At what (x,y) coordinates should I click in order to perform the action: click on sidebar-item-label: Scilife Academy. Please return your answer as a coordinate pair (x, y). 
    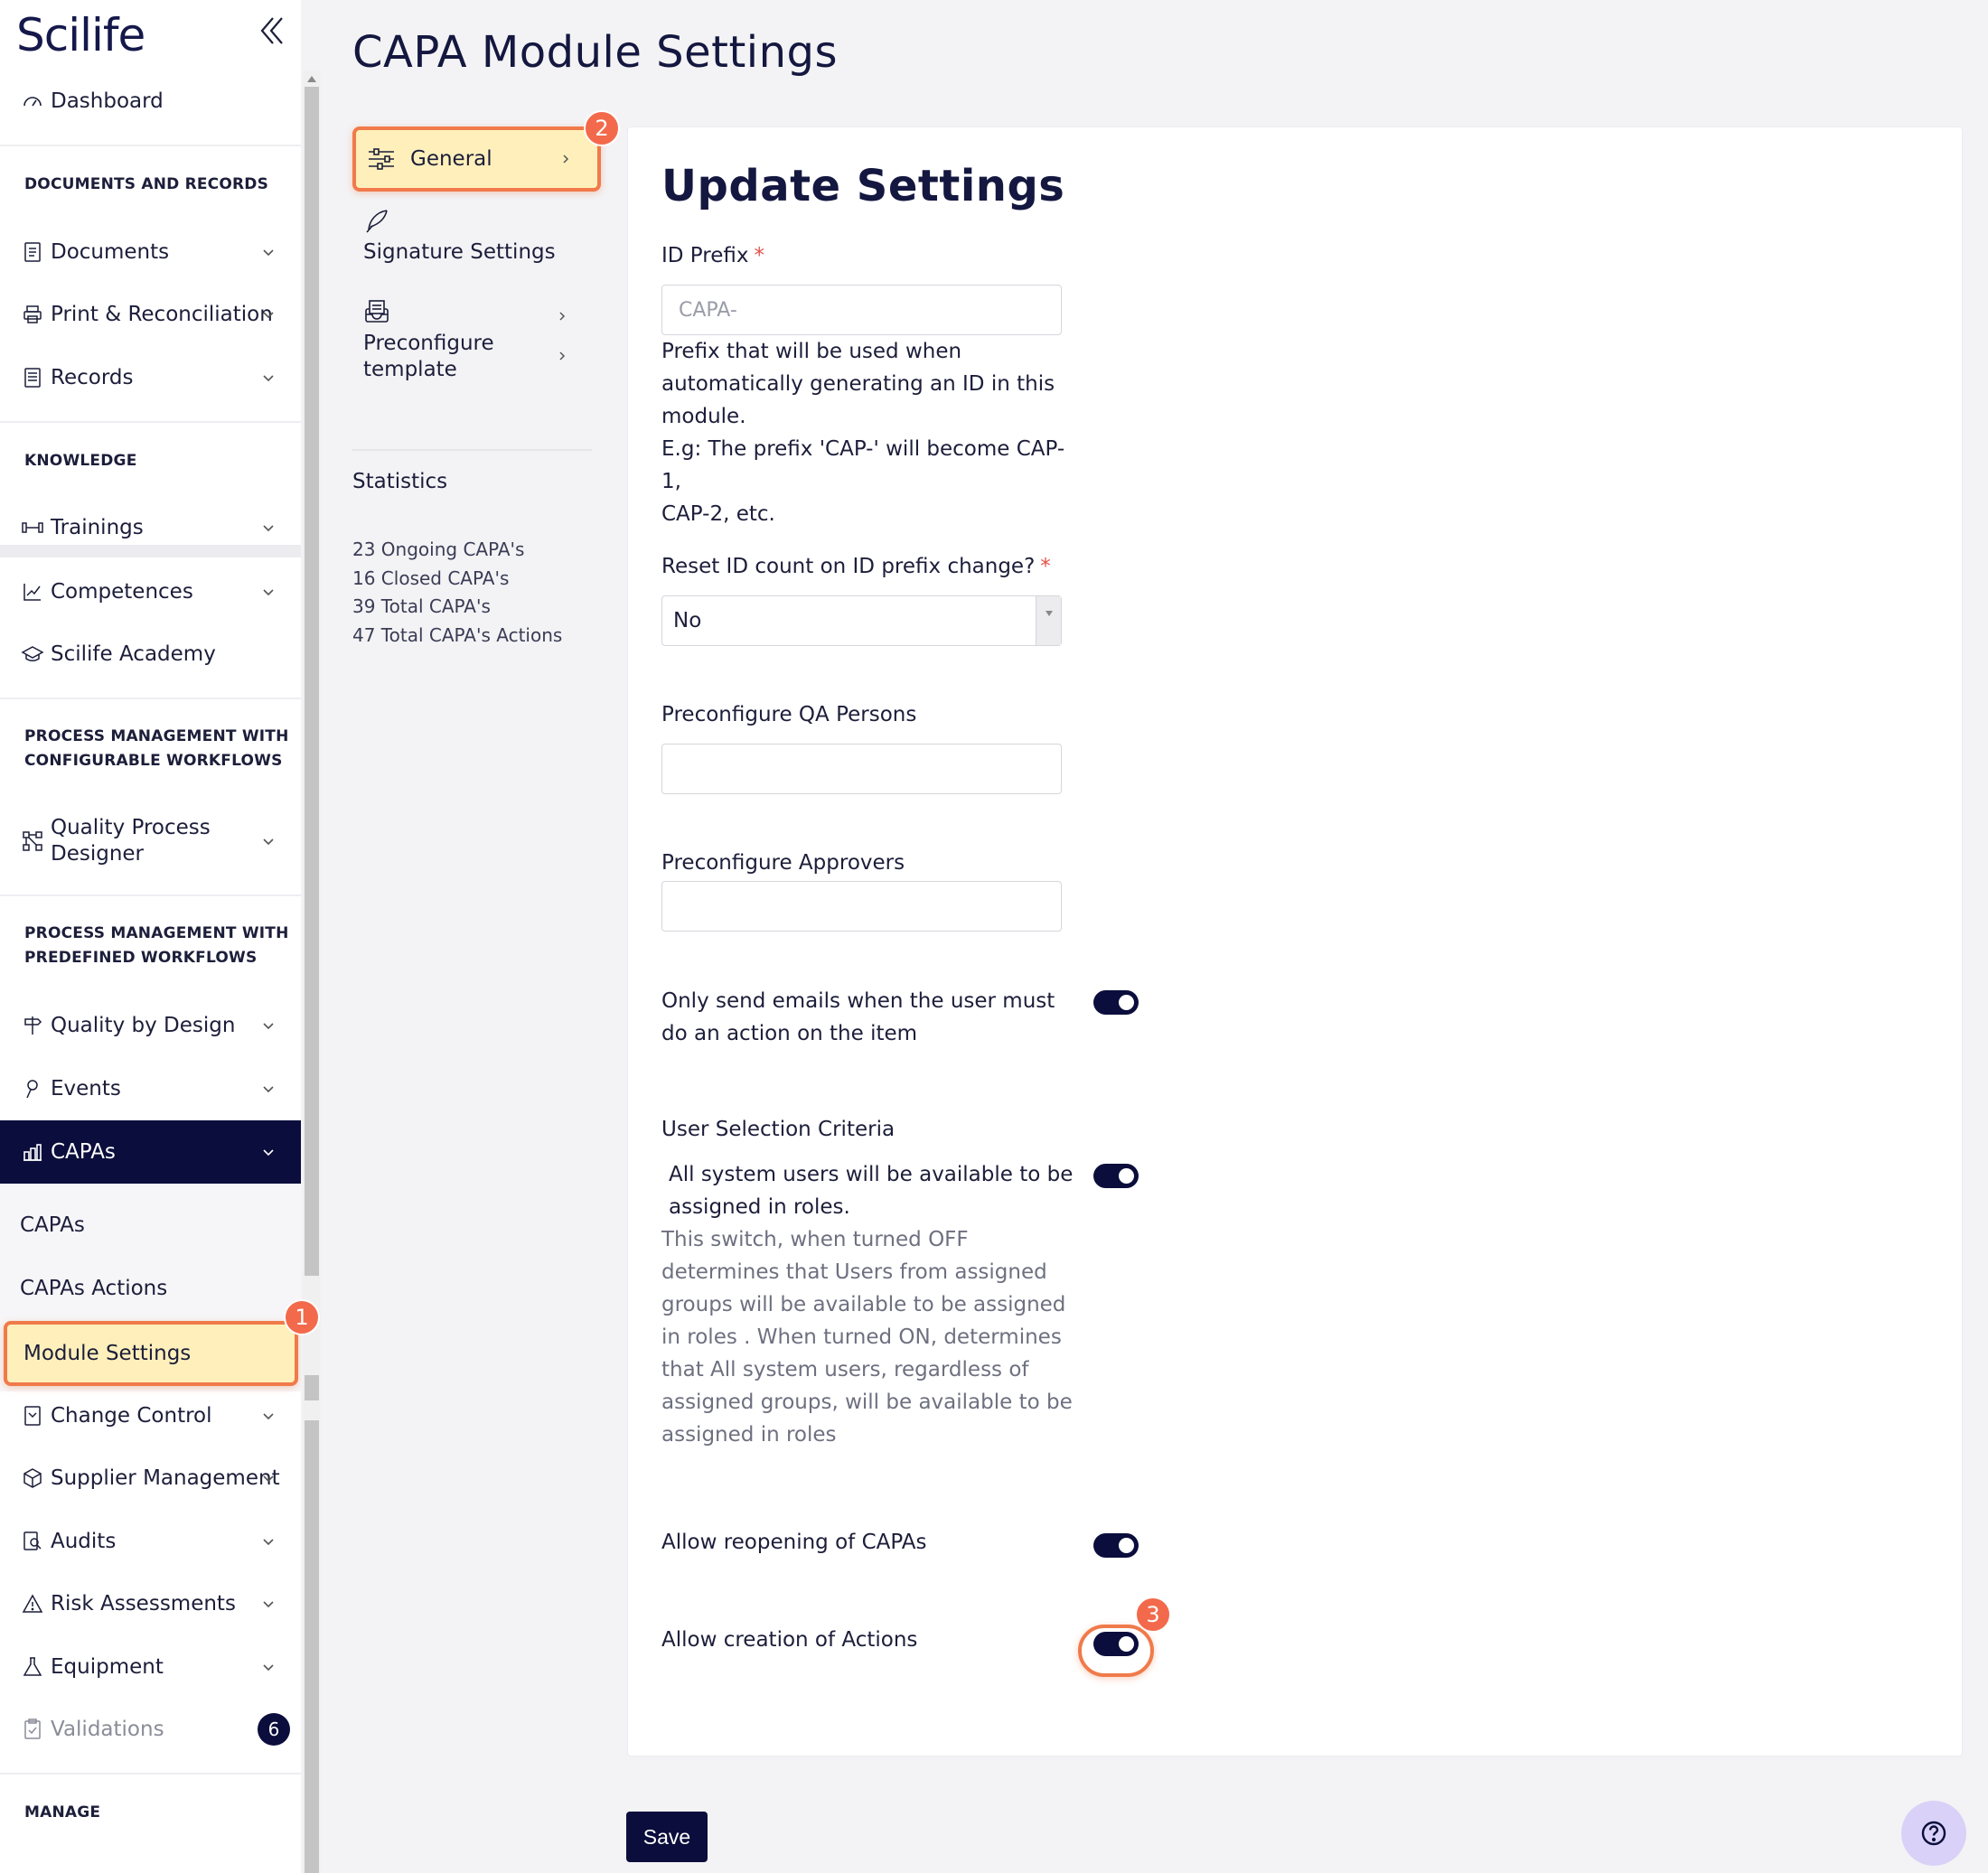
    Looking at the image, I should click on (133, 654).